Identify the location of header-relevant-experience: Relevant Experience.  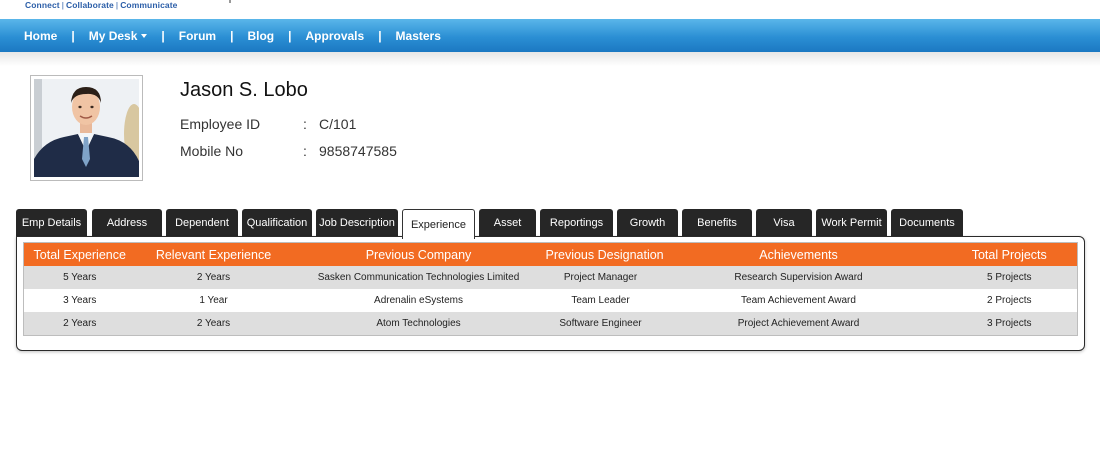
(213, 254).